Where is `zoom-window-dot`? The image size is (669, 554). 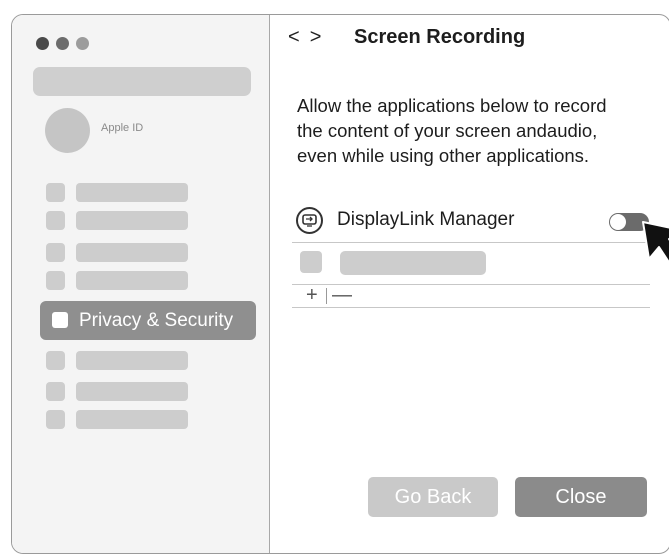 zoom-window-dot is located at coordinates (82, 43).